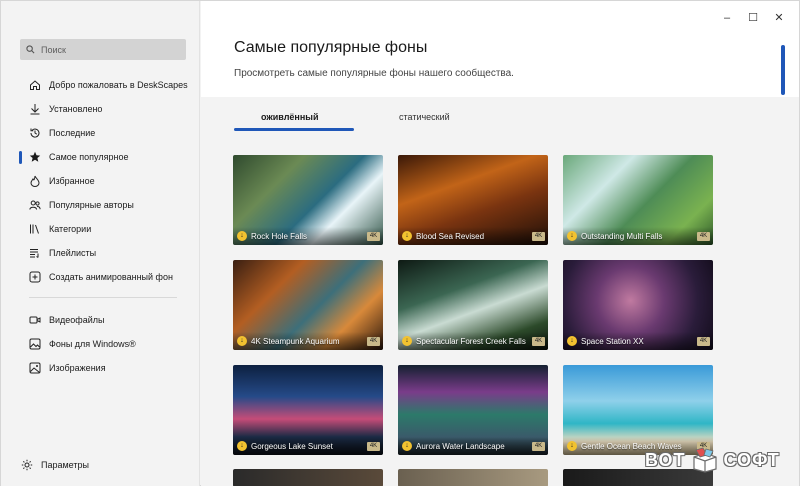  What do you see at coordinates (70, 229) in the screenshot?
I see `sidebar-item-label: Категории` at bounding box center [70, 229].